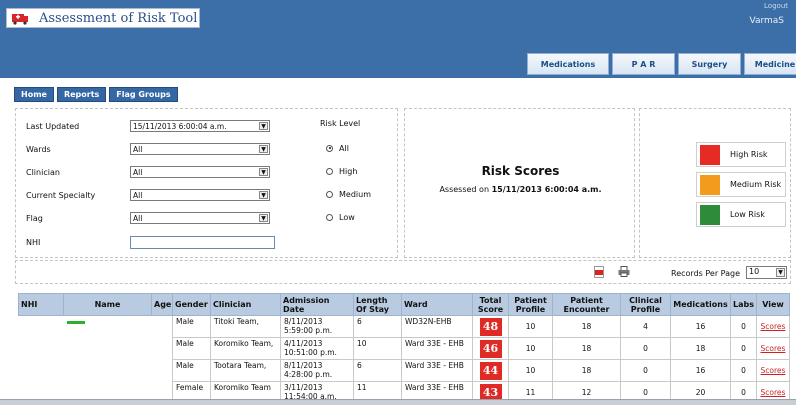 This screenshot has width=796, height=405. Describe the element at coordinates (770, 64) in the screenshot. I see `tab-medicine: Medicine` at that location.